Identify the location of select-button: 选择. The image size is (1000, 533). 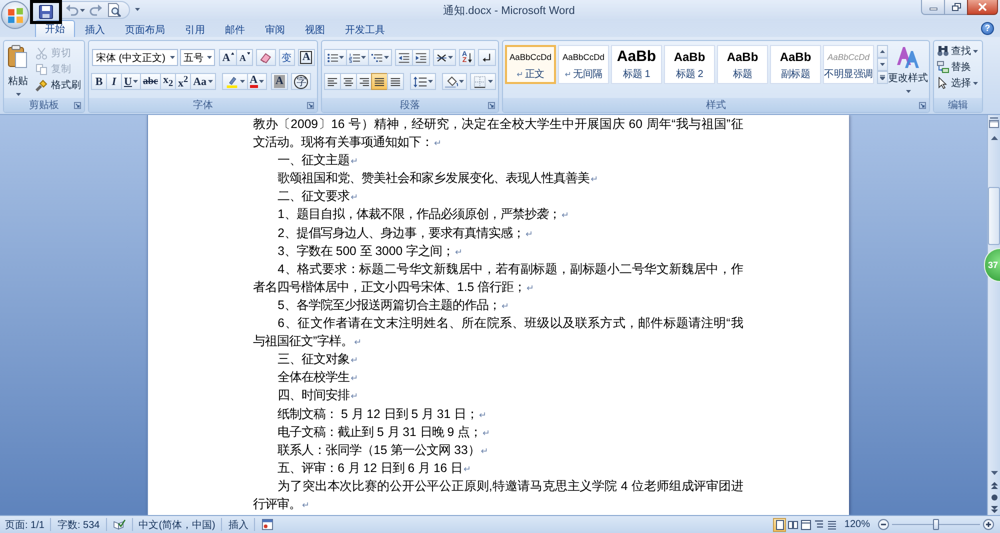
(959, 83).